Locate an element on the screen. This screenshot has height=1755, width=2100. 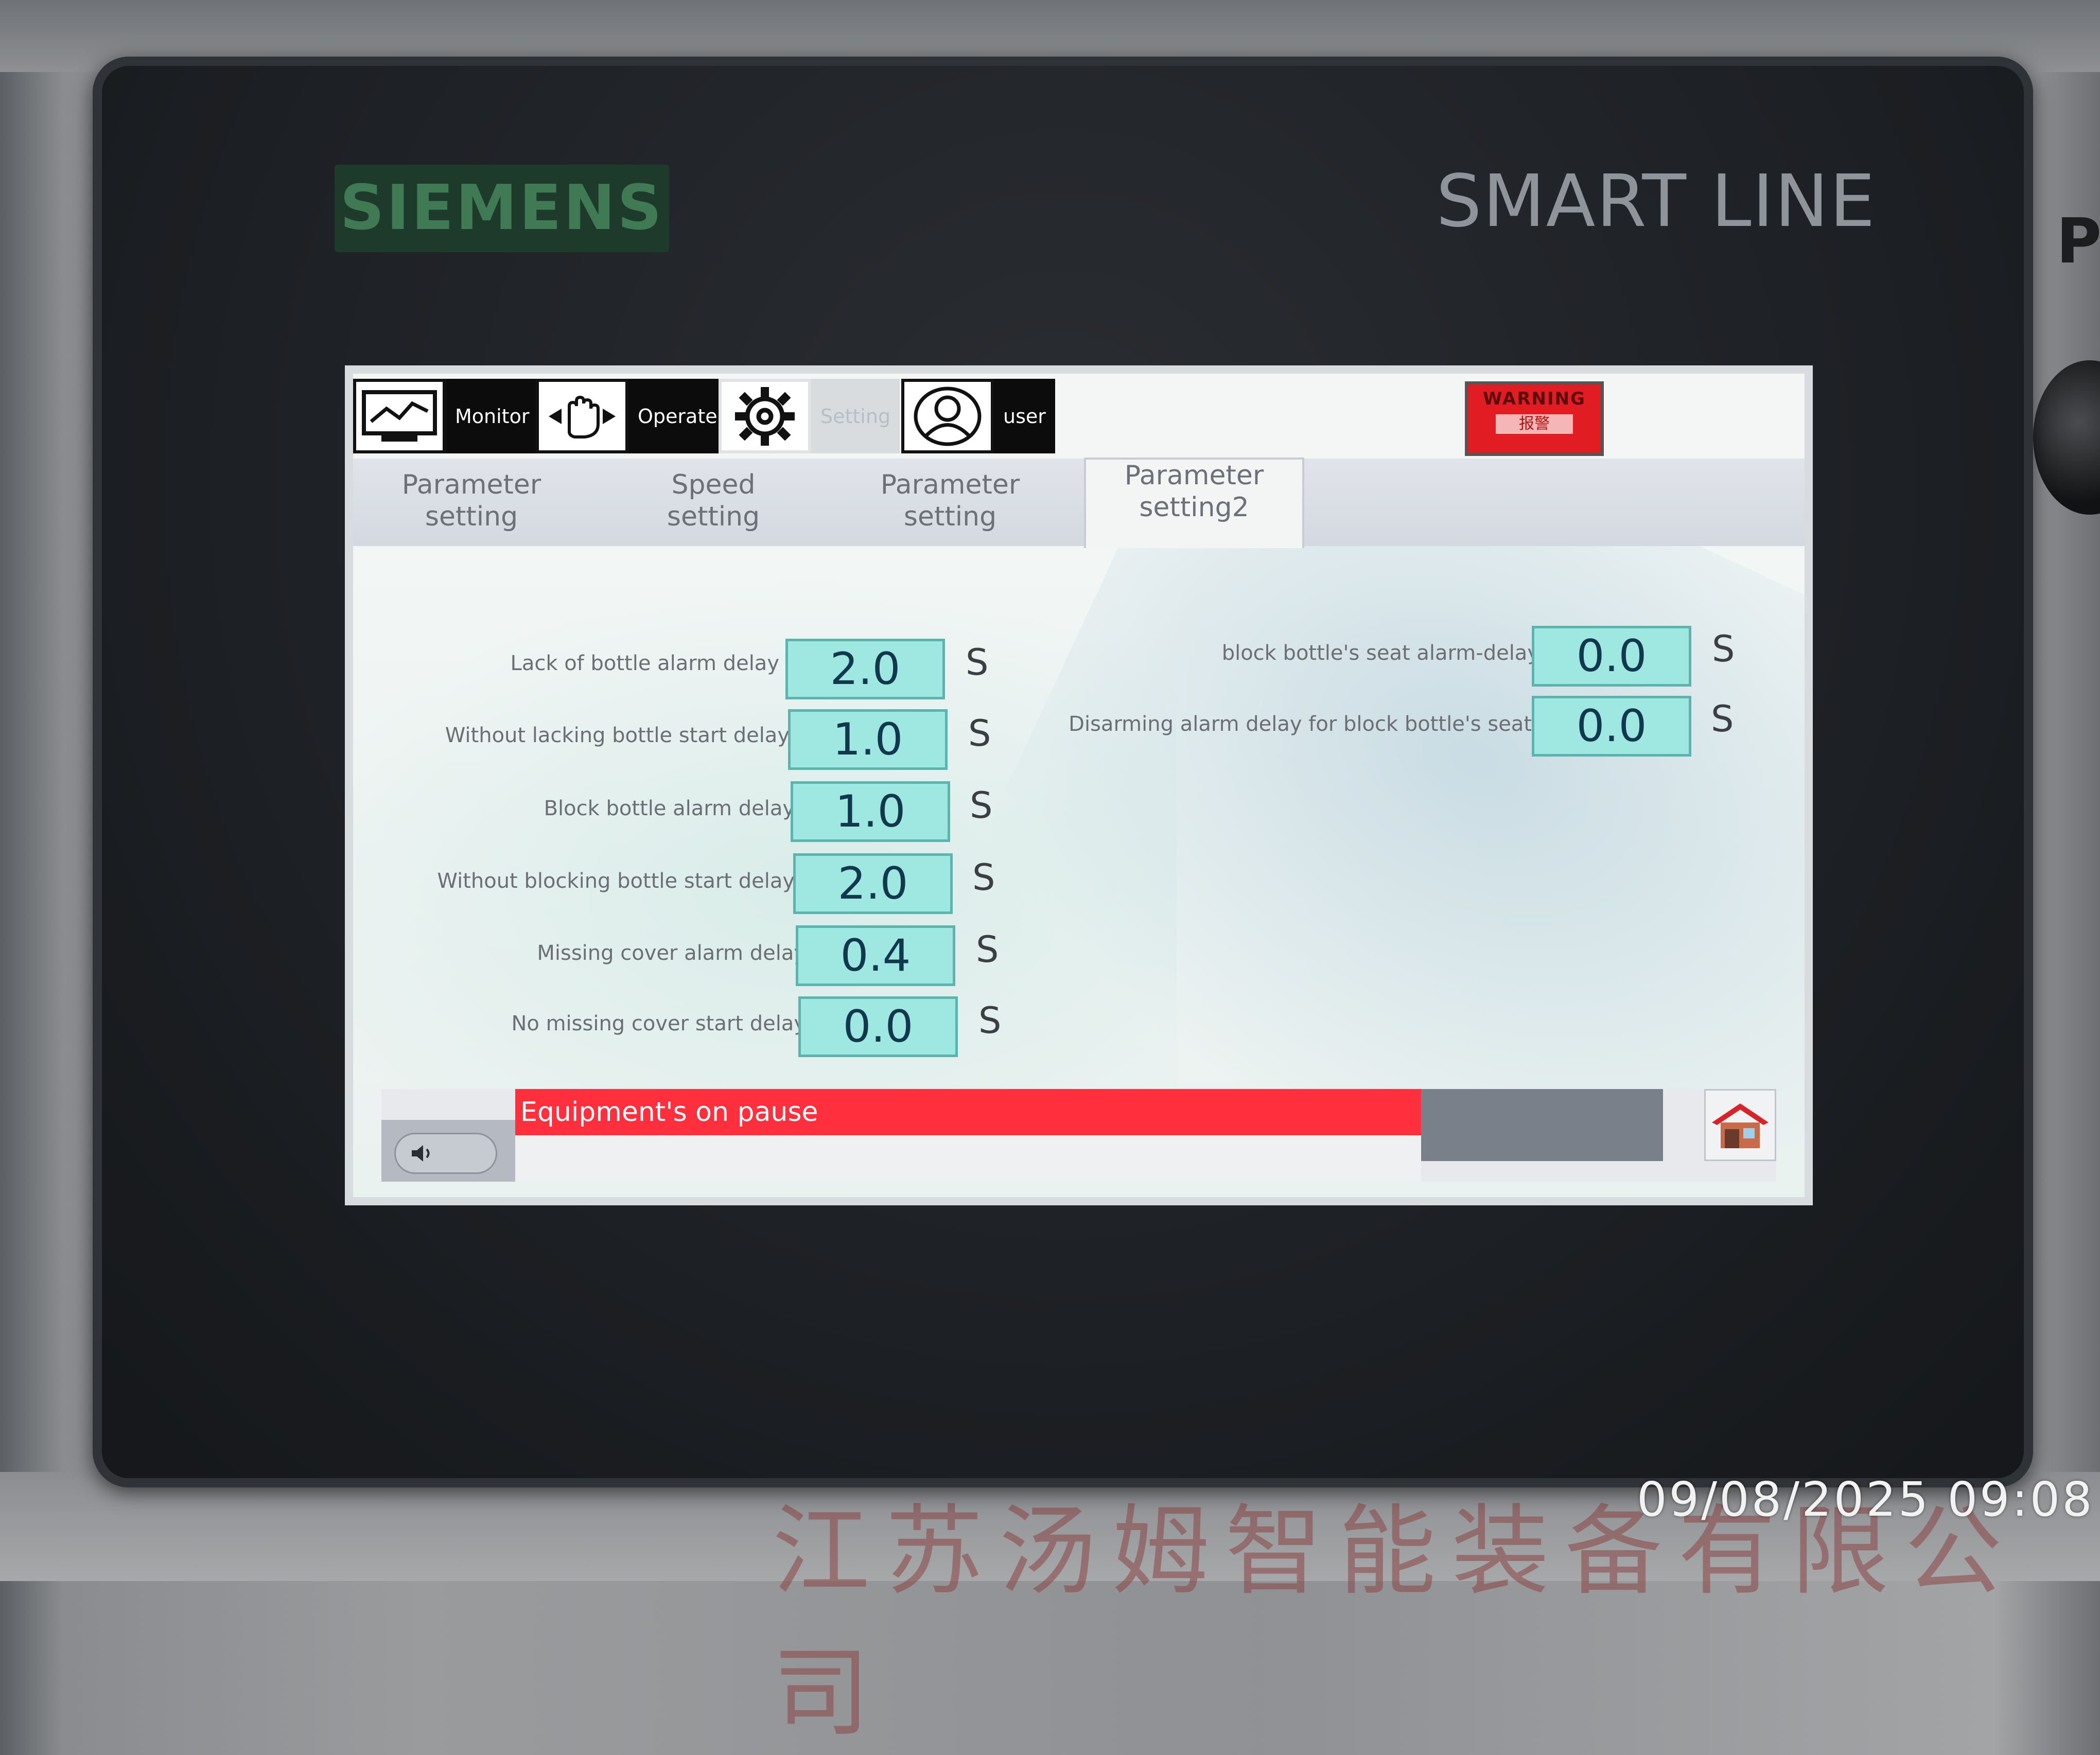
photo-timestamp: 09/08/2025 09:08 is located at coordinates (1865, 1499).